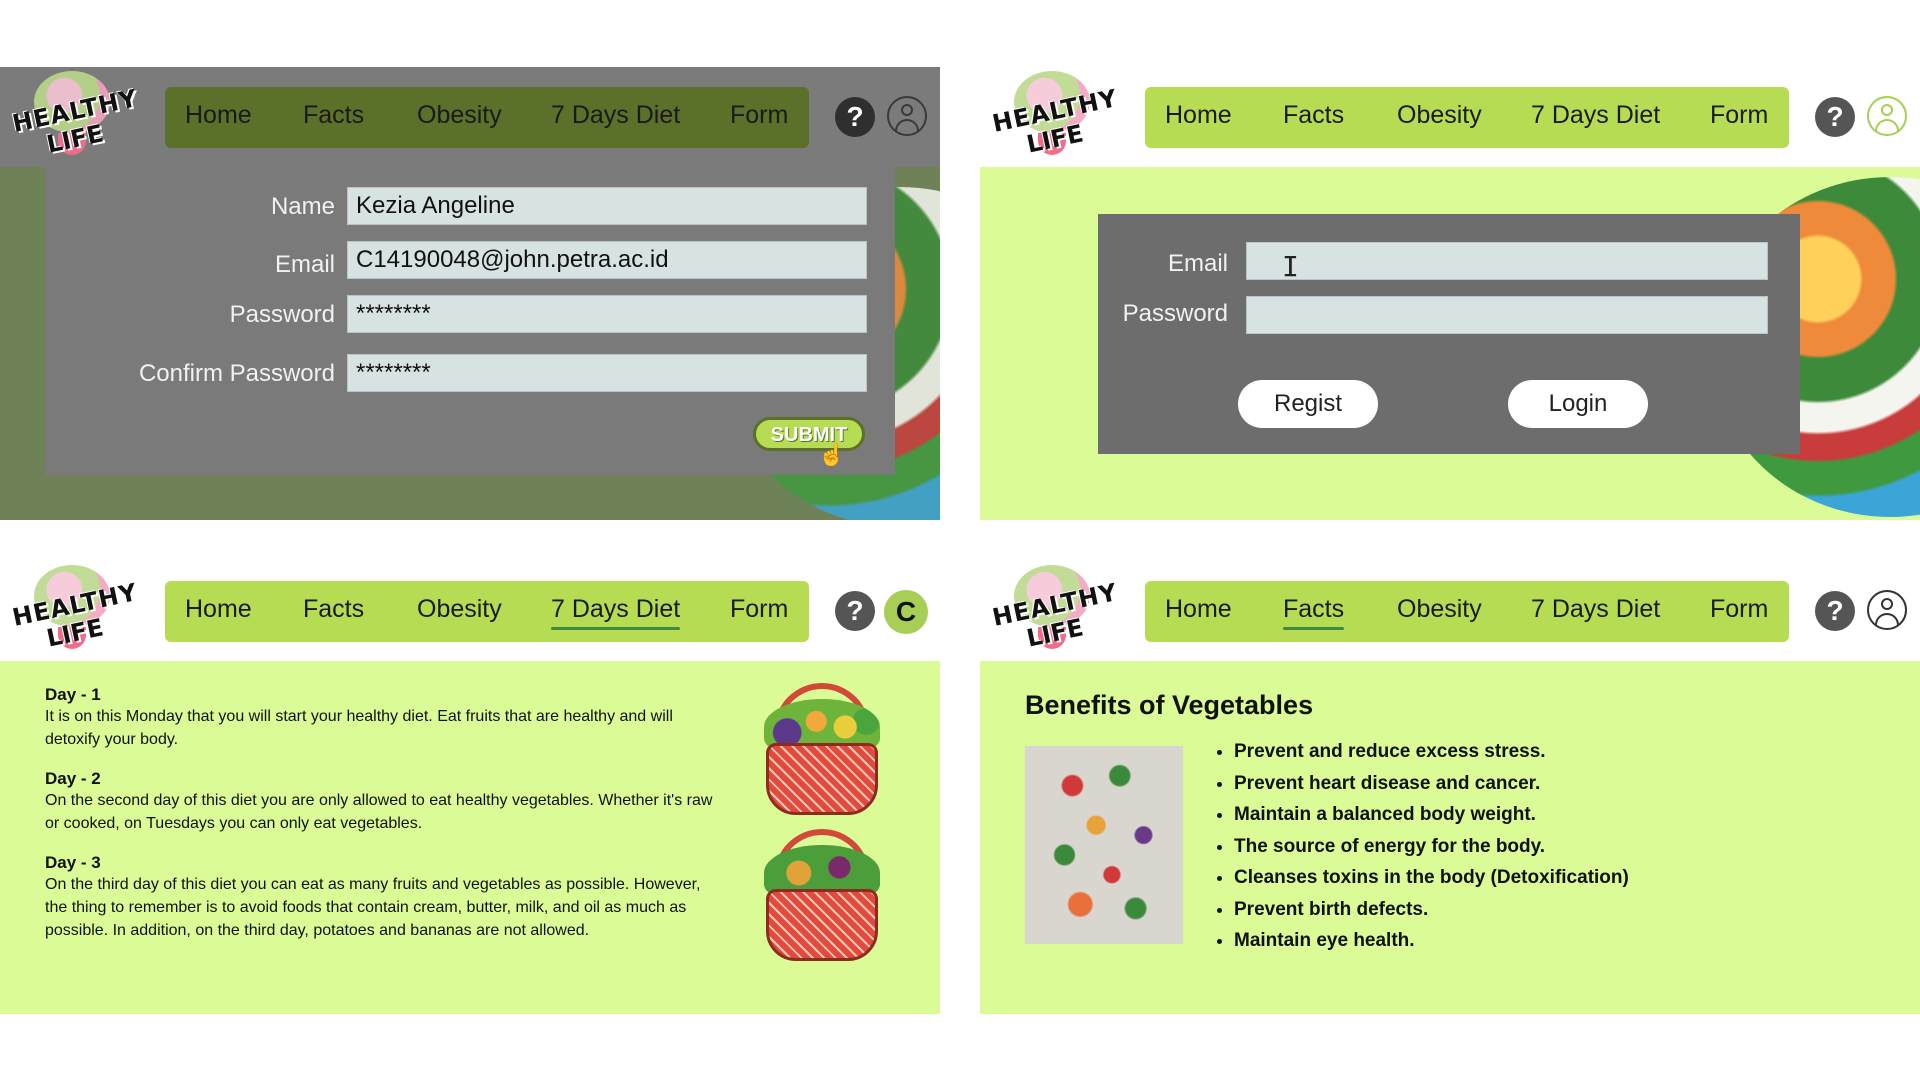 The height and width of the screenshot is (1080, 1920). I want to click on fruit-basket-image, so click(822, 752).